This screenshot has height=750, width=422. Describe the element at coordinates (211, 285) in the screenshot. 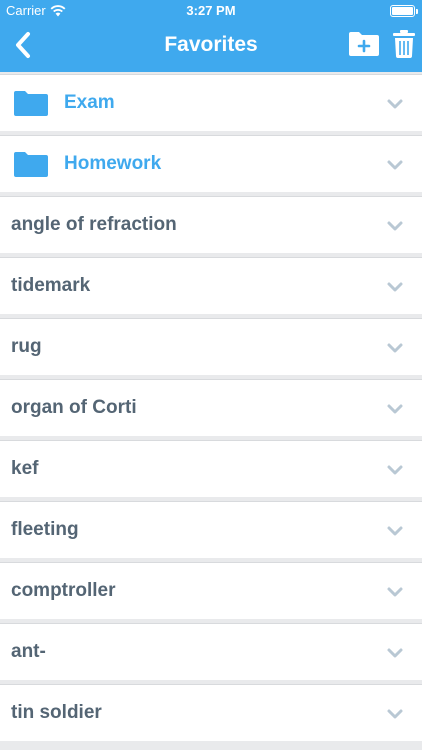

I see `word-row: tidemark` at that location.